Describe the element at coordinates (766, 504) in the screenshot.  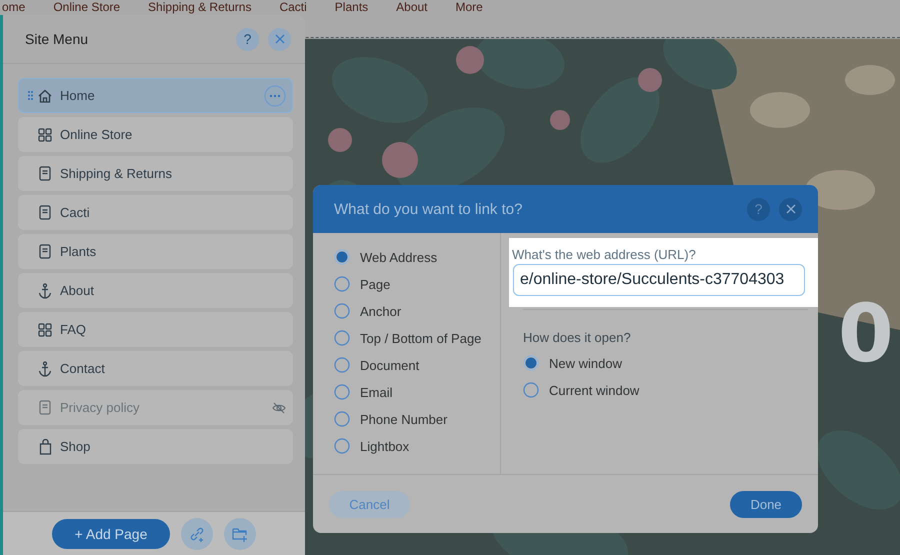
I see `done-button: Done` at that location.